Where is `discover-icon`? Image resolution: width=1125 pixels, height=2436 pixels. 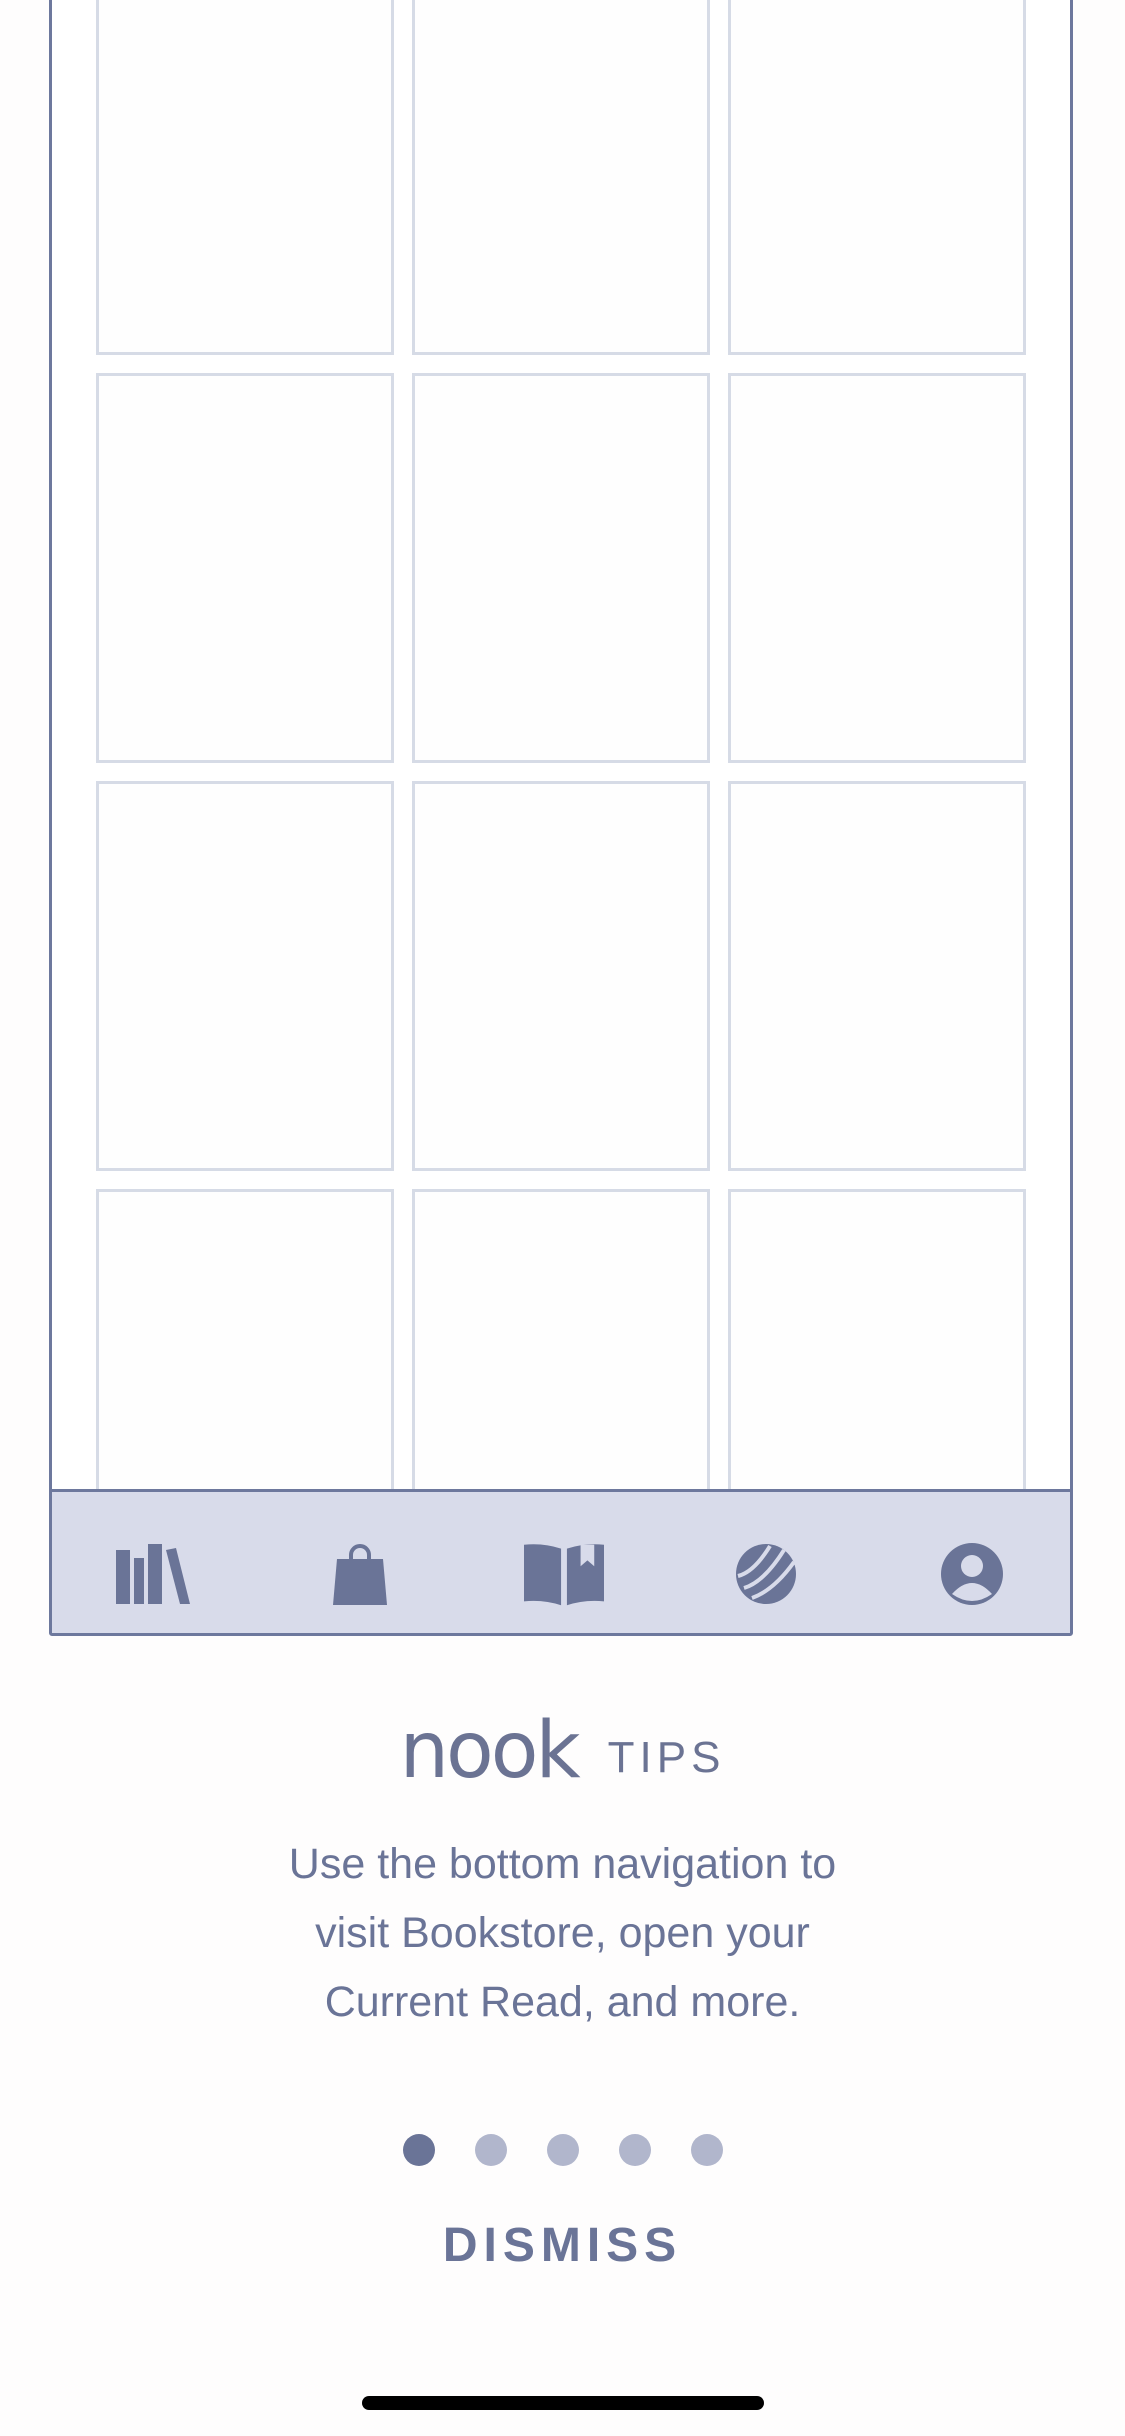 discover-icon is located at coordinates (766, 1574).